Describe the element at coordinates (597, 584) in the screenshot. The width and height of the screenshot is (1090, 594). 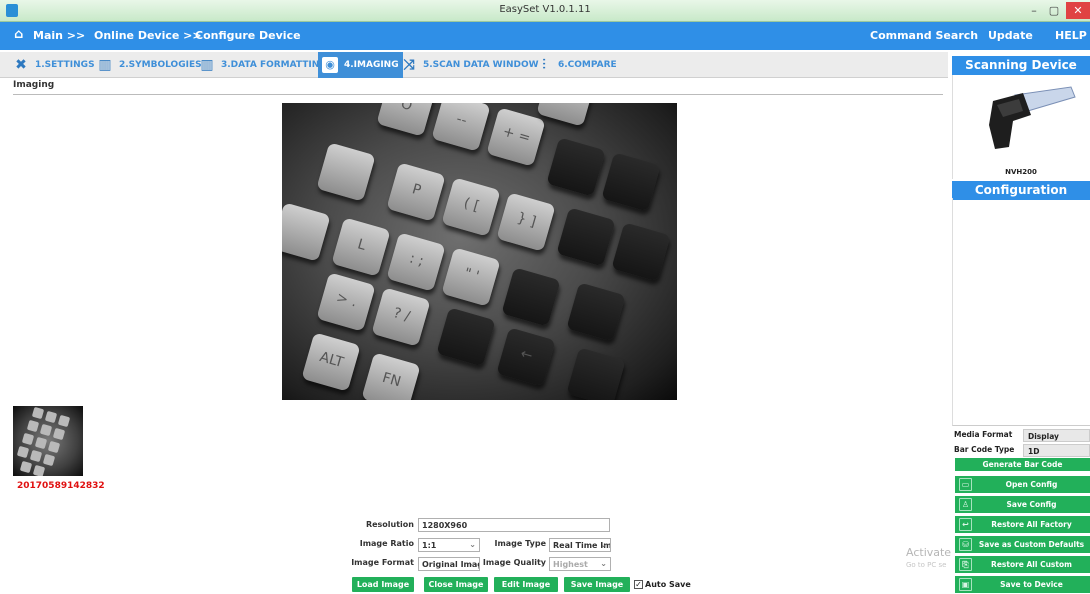
I see `save-image-button: Save Image` at that location.